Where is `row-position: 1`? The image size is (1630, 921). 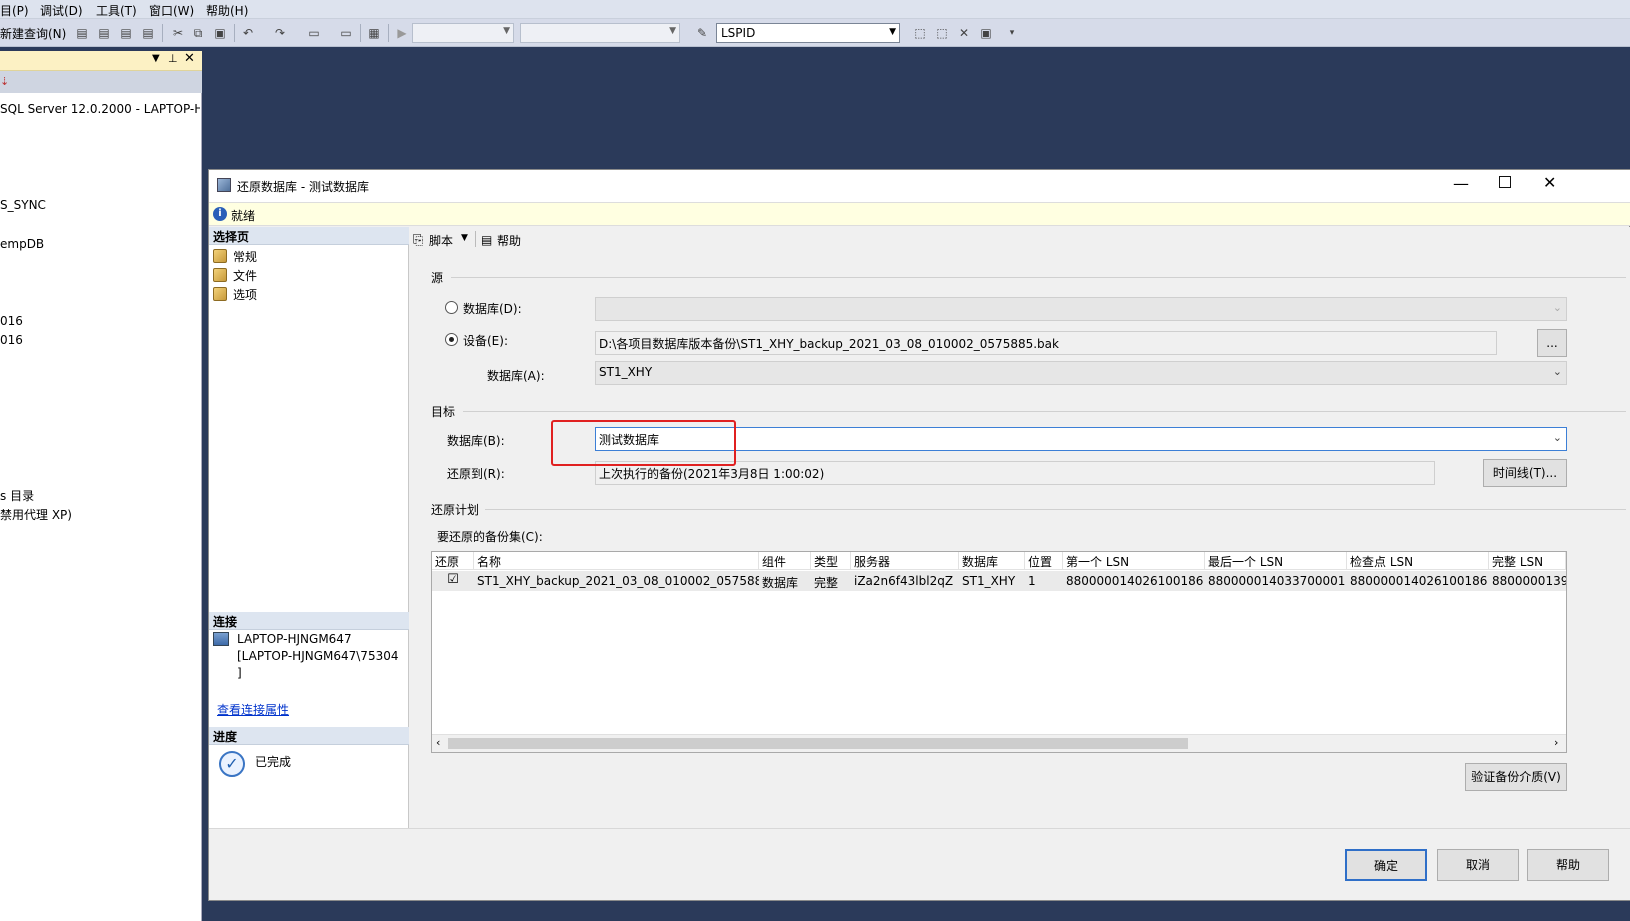
row-position: 1 is located at coordinates (1044, 581).